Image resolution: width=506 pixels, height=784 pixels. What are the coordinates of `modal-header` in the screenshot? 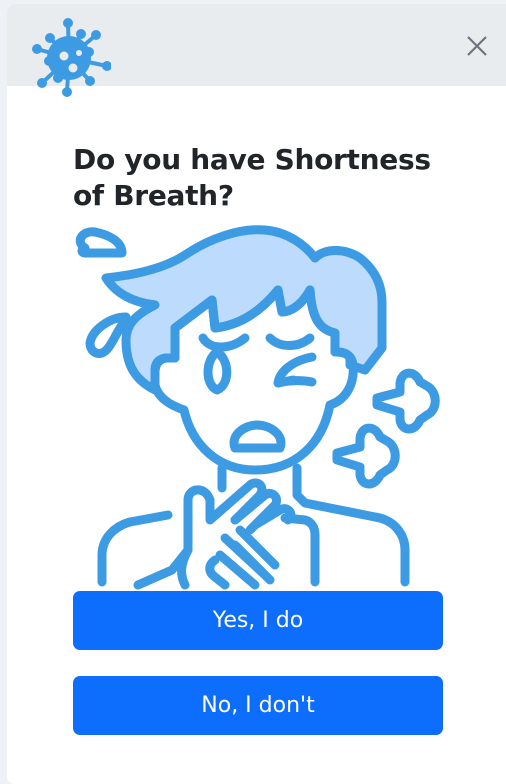 It's located at (256, 50).